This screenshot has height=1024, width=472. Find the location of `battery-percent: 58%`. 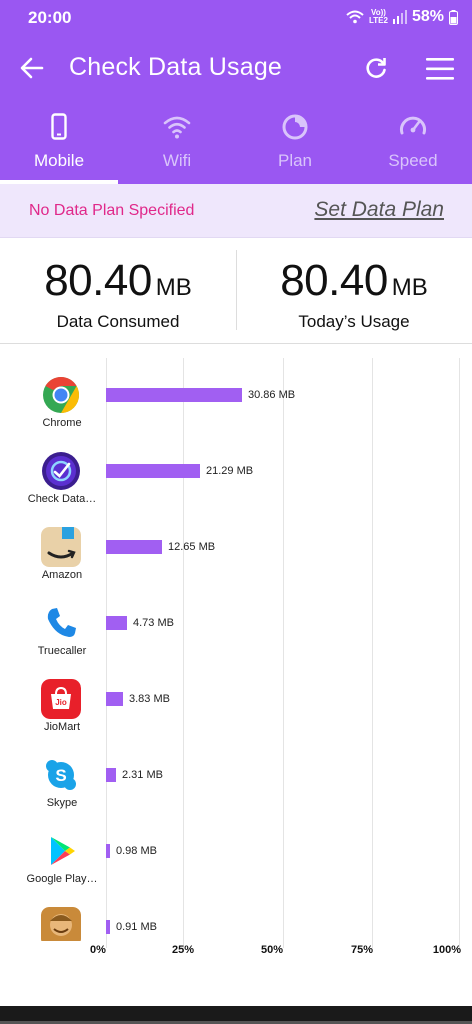

battery-percent: 58% is located at coordinates (427, 16).